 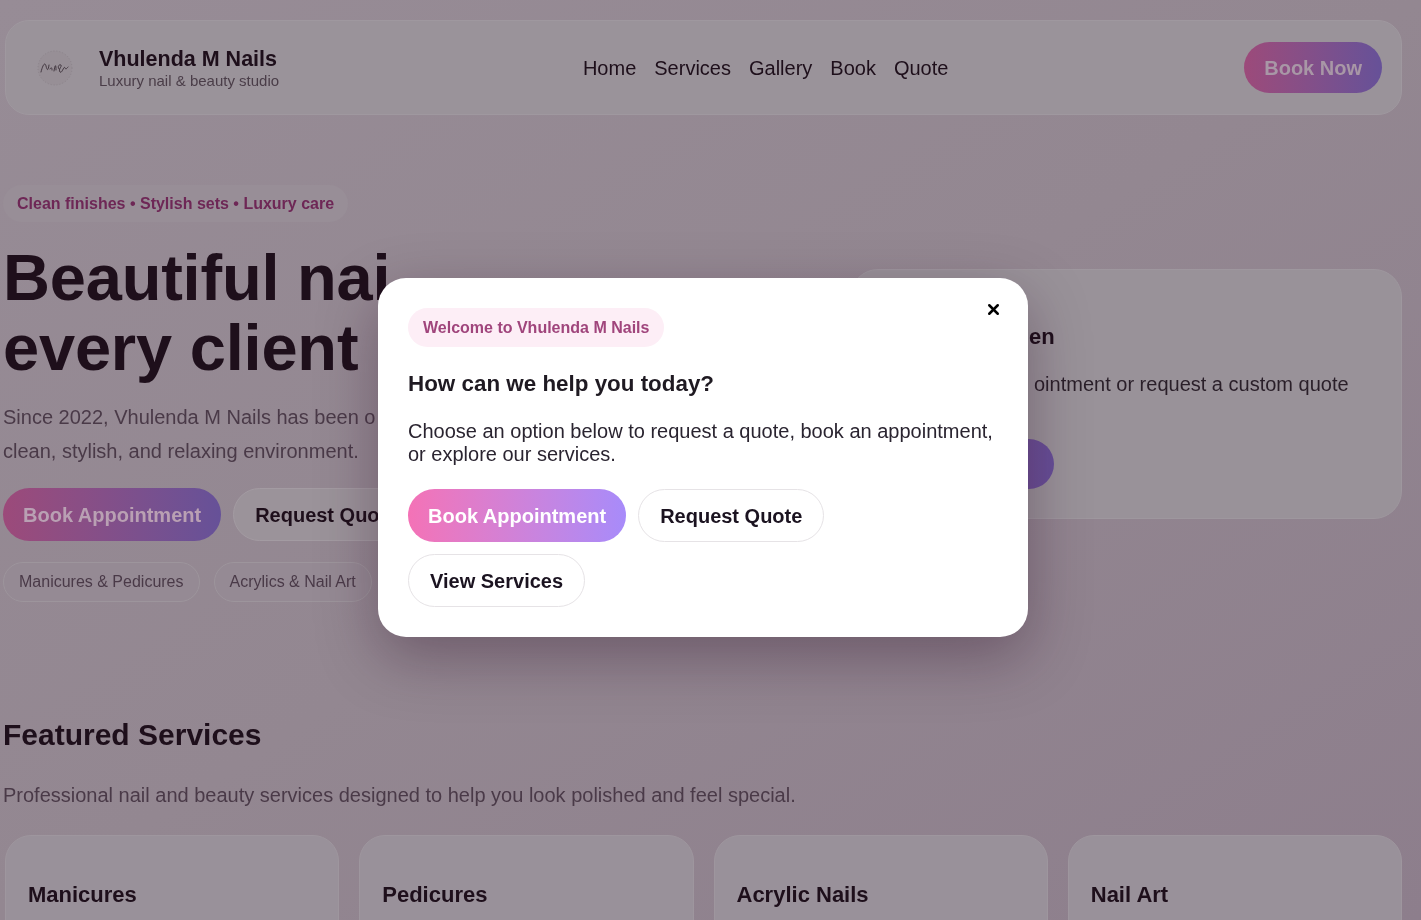 I want to click on nav-link: Home, so click(x=609, y=67).